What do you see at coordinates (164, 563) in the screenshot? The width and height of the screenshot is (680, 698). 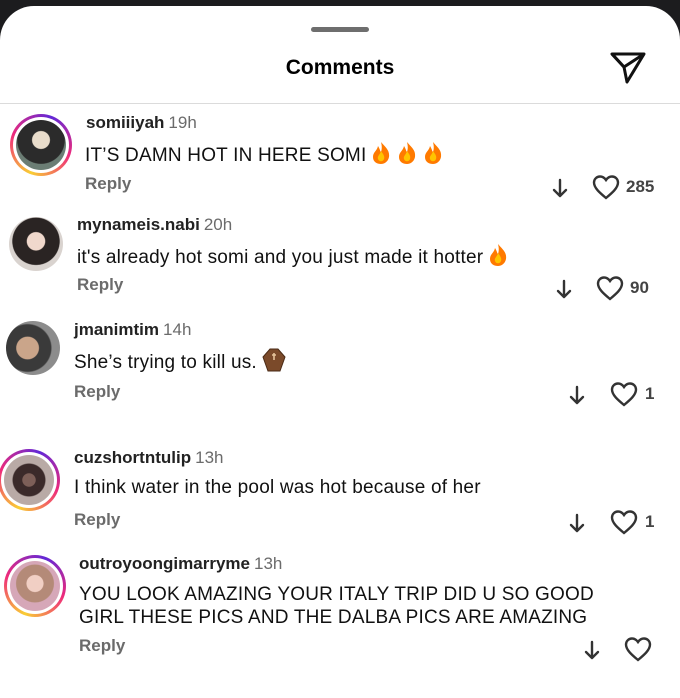 I see `username-text: outroyoongimarryme` at bounding box center [164, 563].